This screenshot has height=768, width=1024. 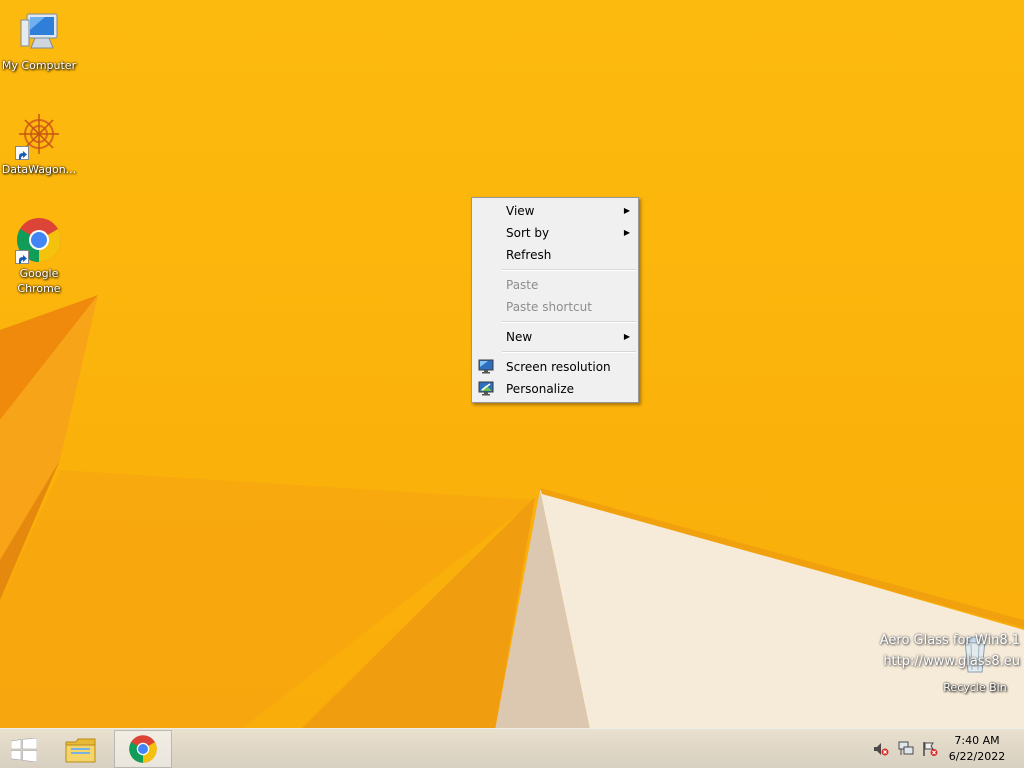 I want to click on start-button, so click(x=24, y=749).